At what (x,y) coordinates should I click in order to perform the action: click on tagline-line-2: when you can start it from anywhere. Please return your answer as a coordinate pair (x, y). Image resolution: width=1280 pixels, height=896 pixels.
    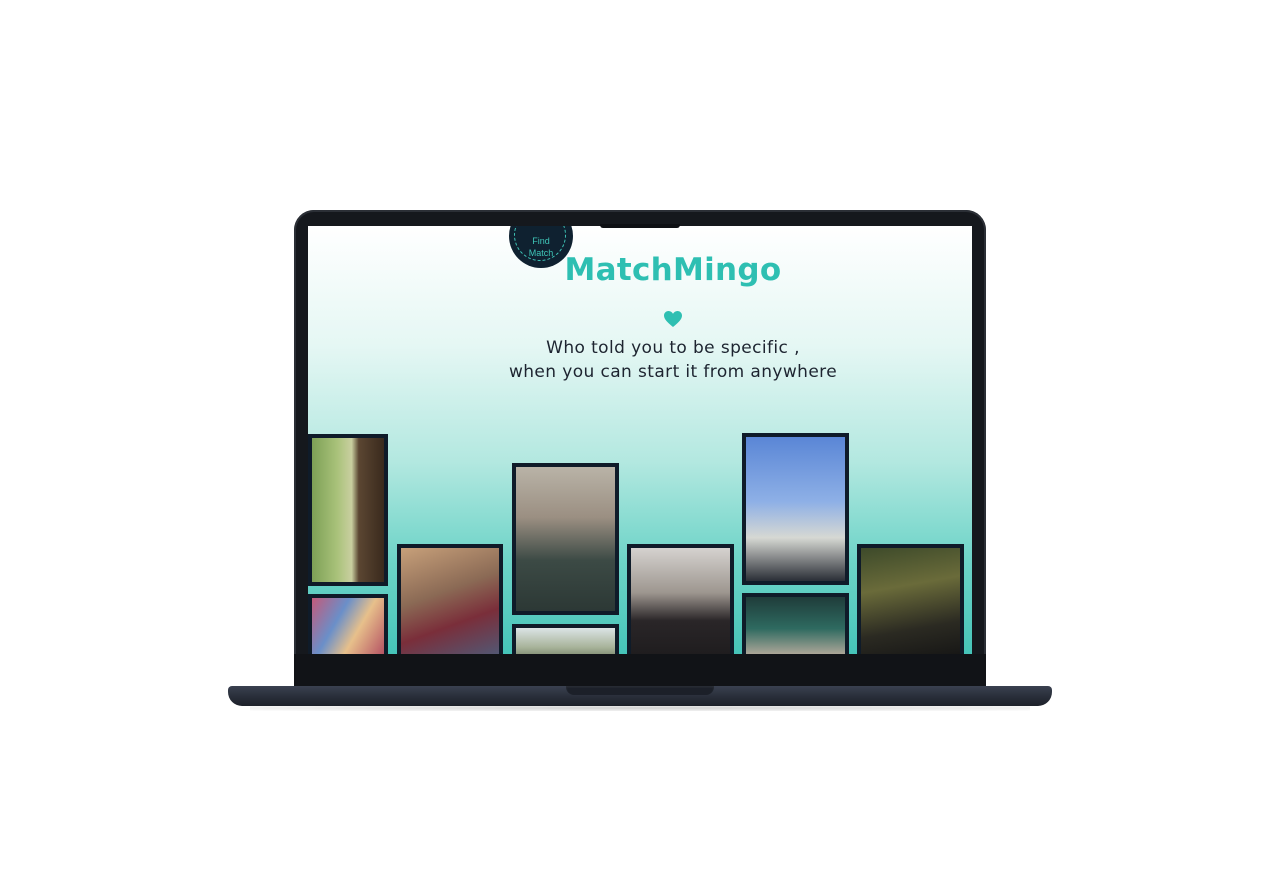
    Looking at the image, I should click on (673, 372).